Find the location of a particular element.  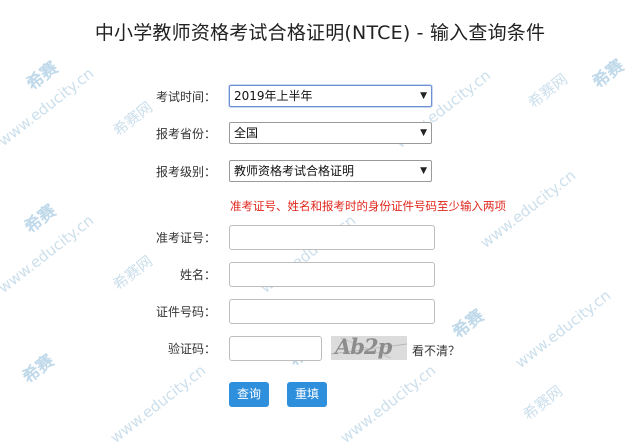

admission-no-input is located at coordinates (332, 237).